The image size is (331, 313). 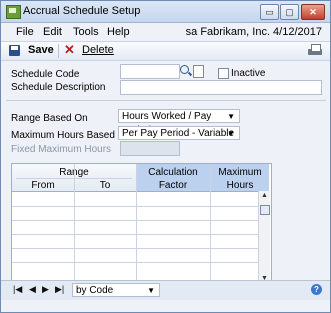 What do you see at coordinates (165, 12) in the screenshot?
I see `title-bar: Accrual Schedule Setup ▭ ▢ ✕` at bounding box center [165, 12].